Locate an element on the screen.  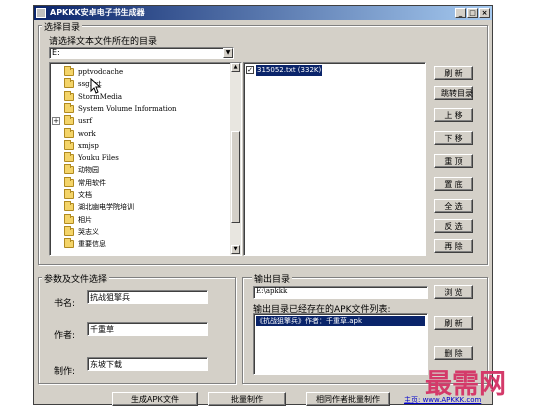
scroll-up-icon: ▲ is located at coordinates (235, 67).